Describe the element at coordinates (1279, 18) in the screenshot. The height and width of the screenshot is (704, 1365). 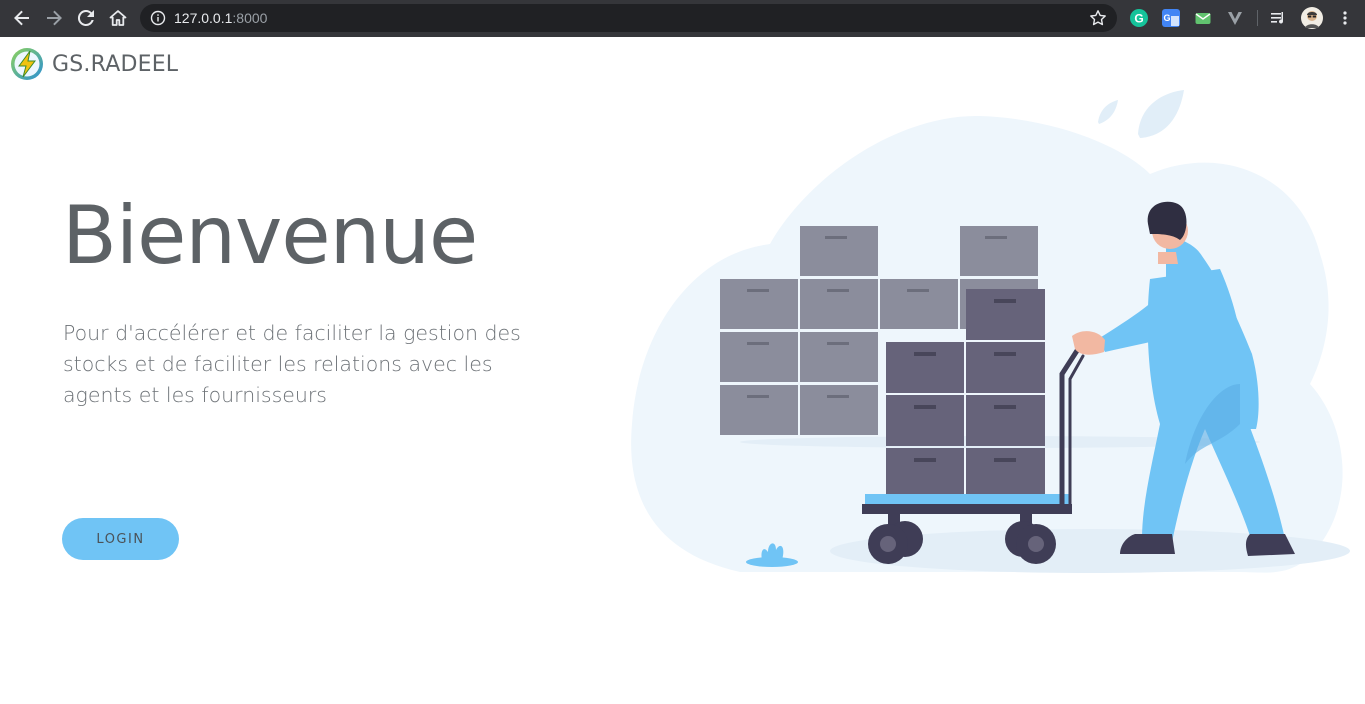
I see `playlist-icon` at that location.